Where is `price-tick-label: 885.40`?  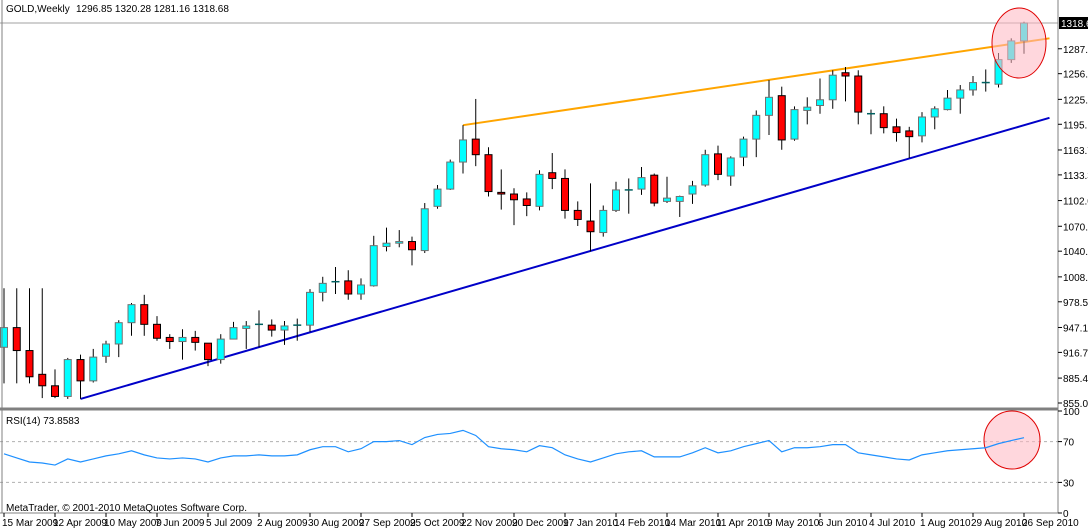 price-tick-label: 885.40 is located at coordinates (1075, 379).